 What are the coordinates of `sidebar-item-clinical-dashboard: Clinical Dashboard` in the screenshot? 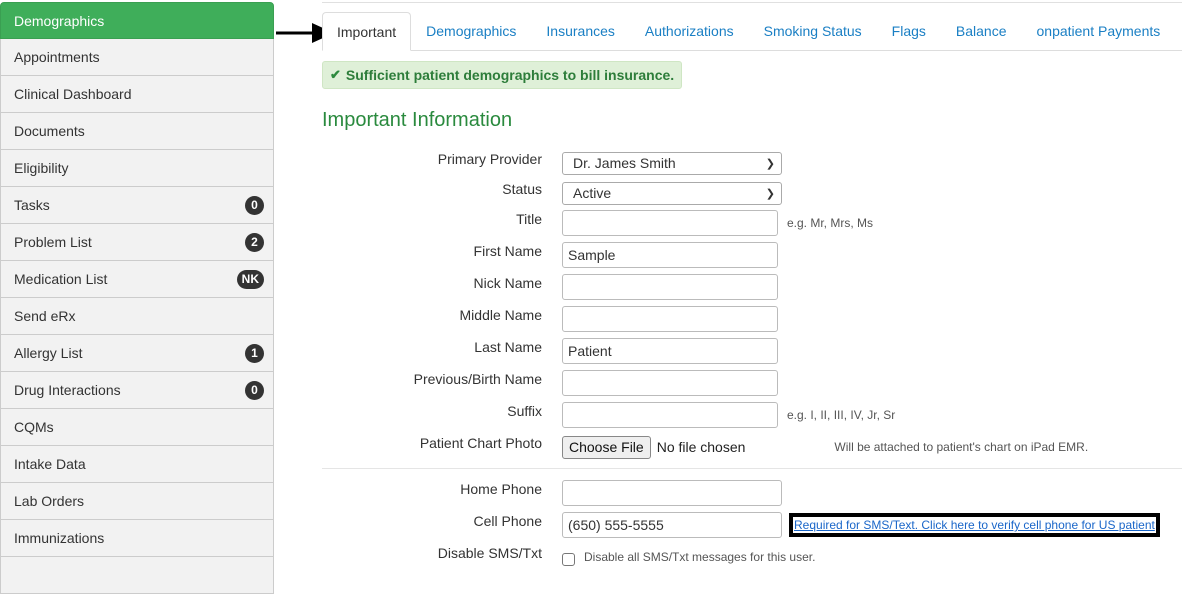 It's located at (137, 94).